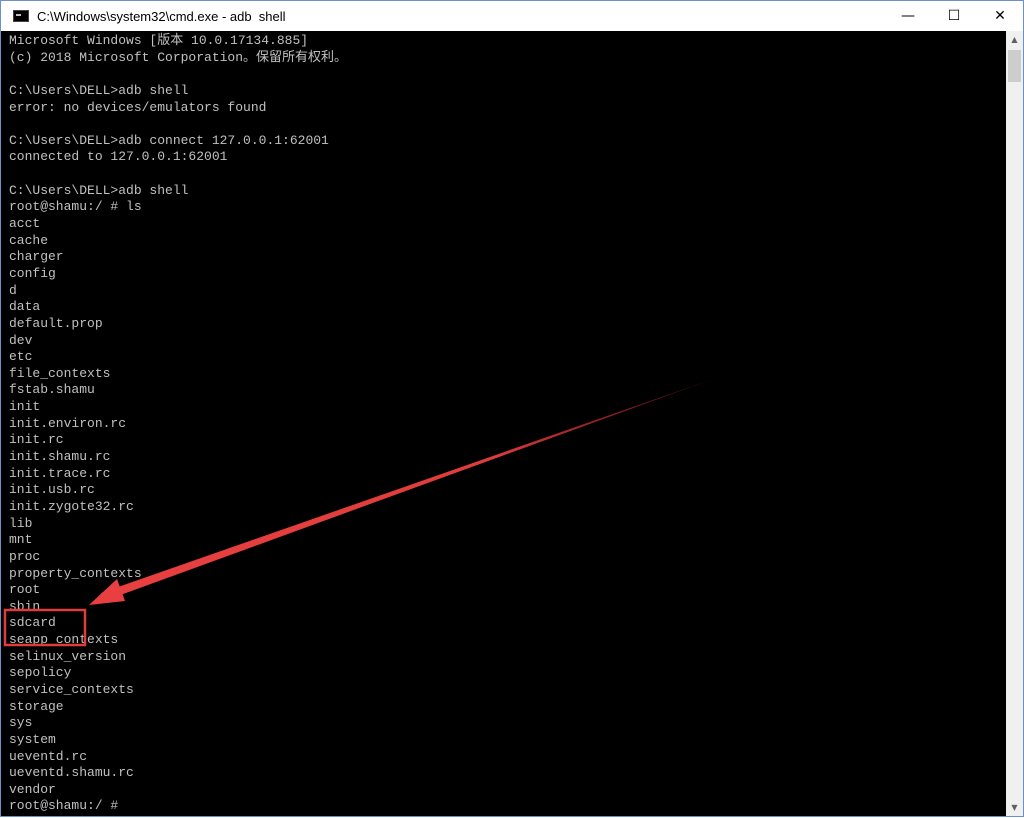 Image resolution: width=1024 pixels, height=818 pixels. Describe the element at coordinates (68, 423) in the screenshot. I see `terminal-line: init.environ.rc` at that location.